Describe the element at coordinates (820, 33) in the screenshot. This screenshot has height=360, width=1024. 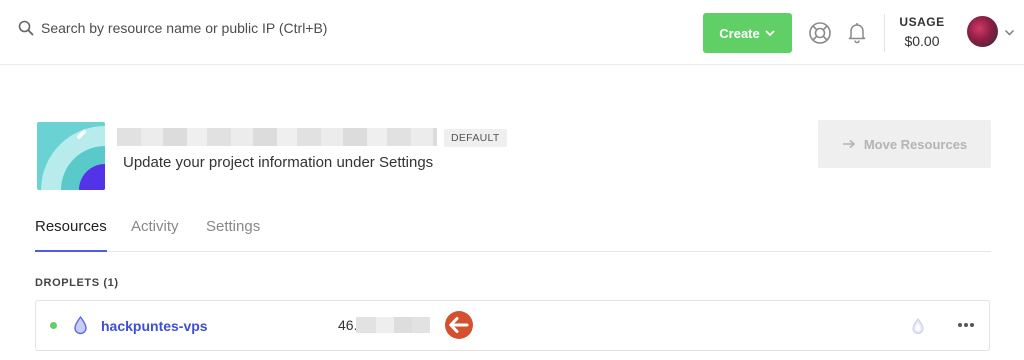
I see `help-icon` at that location.